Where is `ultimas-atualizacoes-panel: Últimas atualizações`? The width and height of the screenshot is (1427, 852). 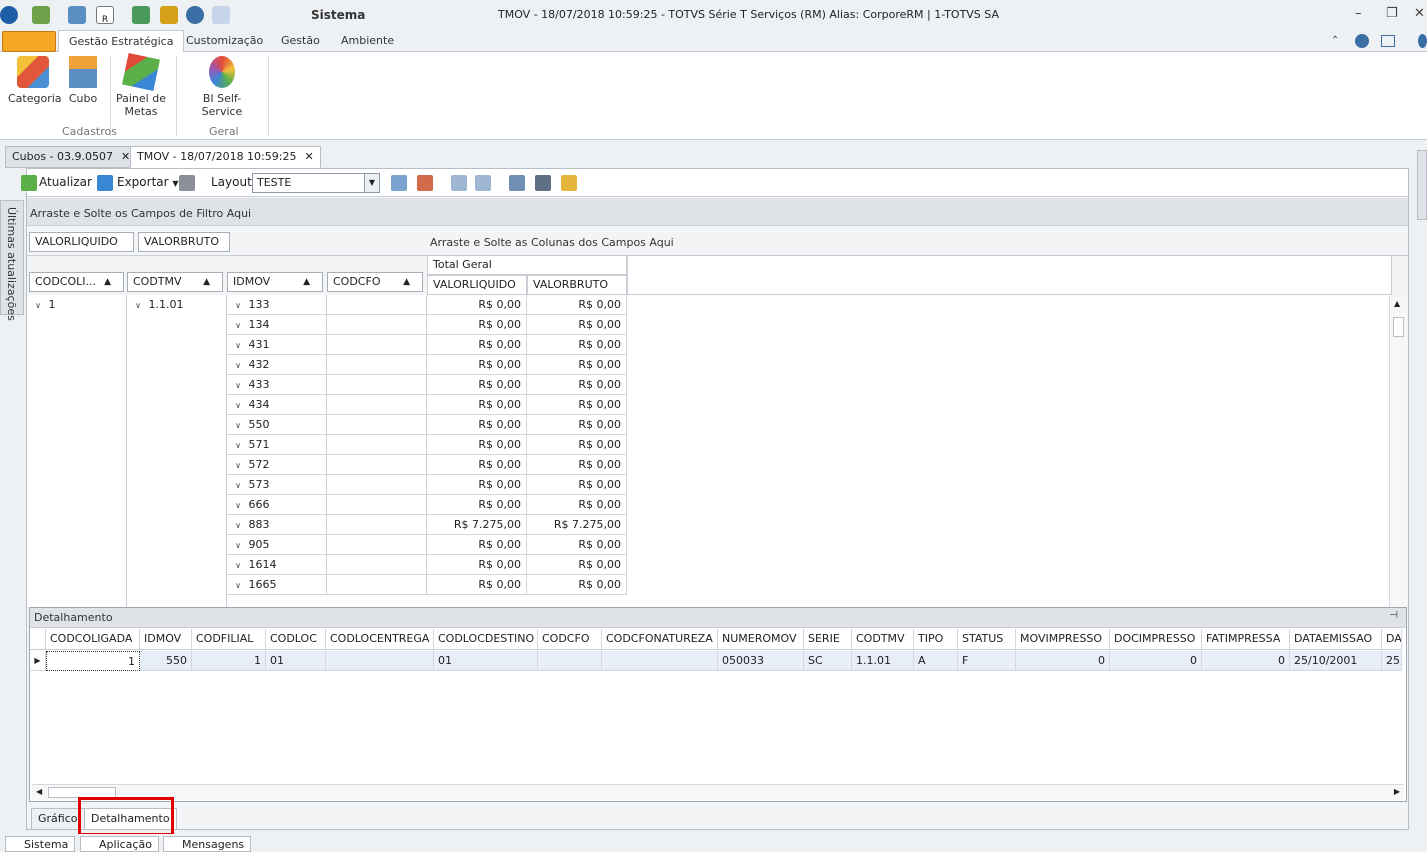 ultimas-atualizacoes-panel: Últimas atualizações is located at coordinates (12, 260).